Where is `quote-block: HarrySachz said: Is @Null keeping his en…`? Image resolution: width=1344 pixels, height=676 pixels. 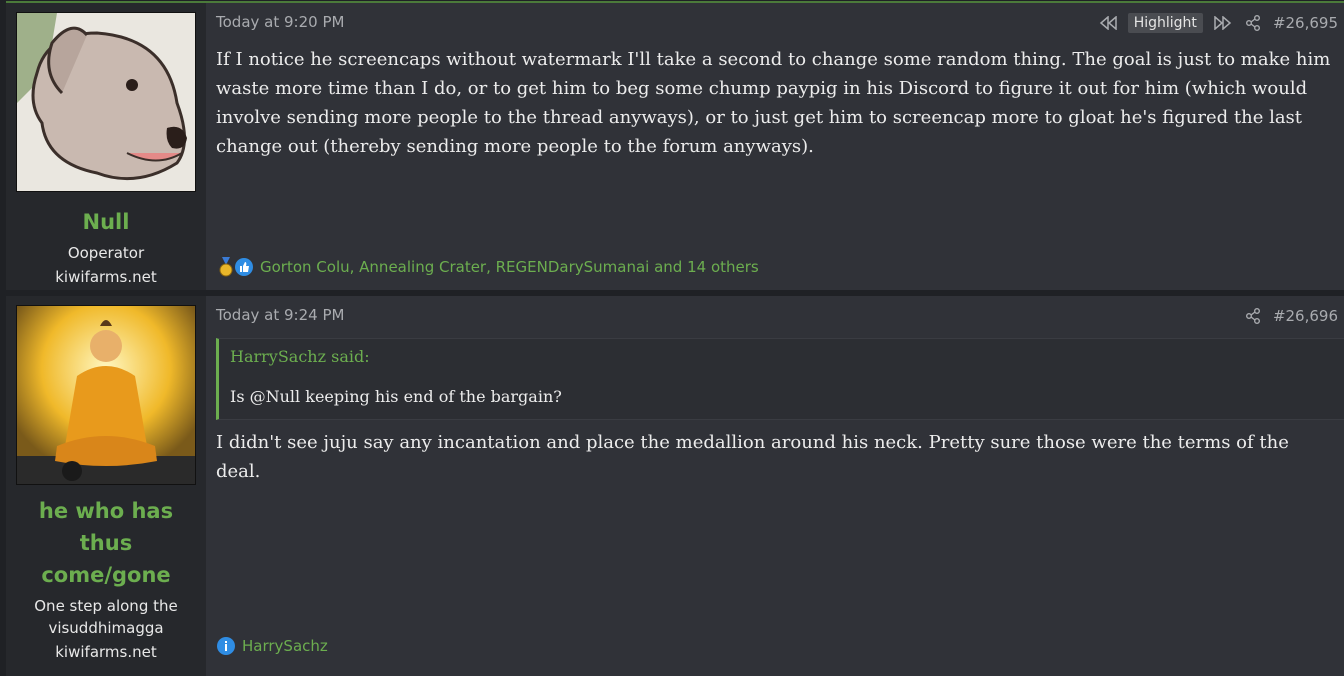
quote-block: HarrySachz said: Is @Null keeping his en… is located at coordinates (780, 379).